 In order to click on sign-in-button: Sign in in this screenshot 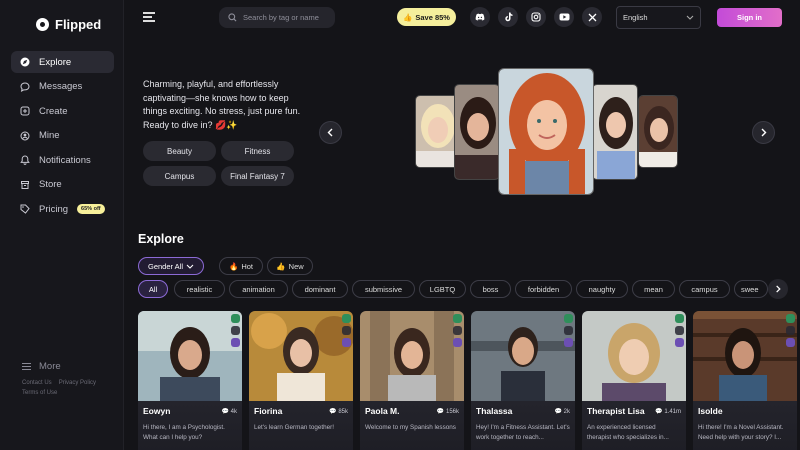, I will do `click(749, 17)`.